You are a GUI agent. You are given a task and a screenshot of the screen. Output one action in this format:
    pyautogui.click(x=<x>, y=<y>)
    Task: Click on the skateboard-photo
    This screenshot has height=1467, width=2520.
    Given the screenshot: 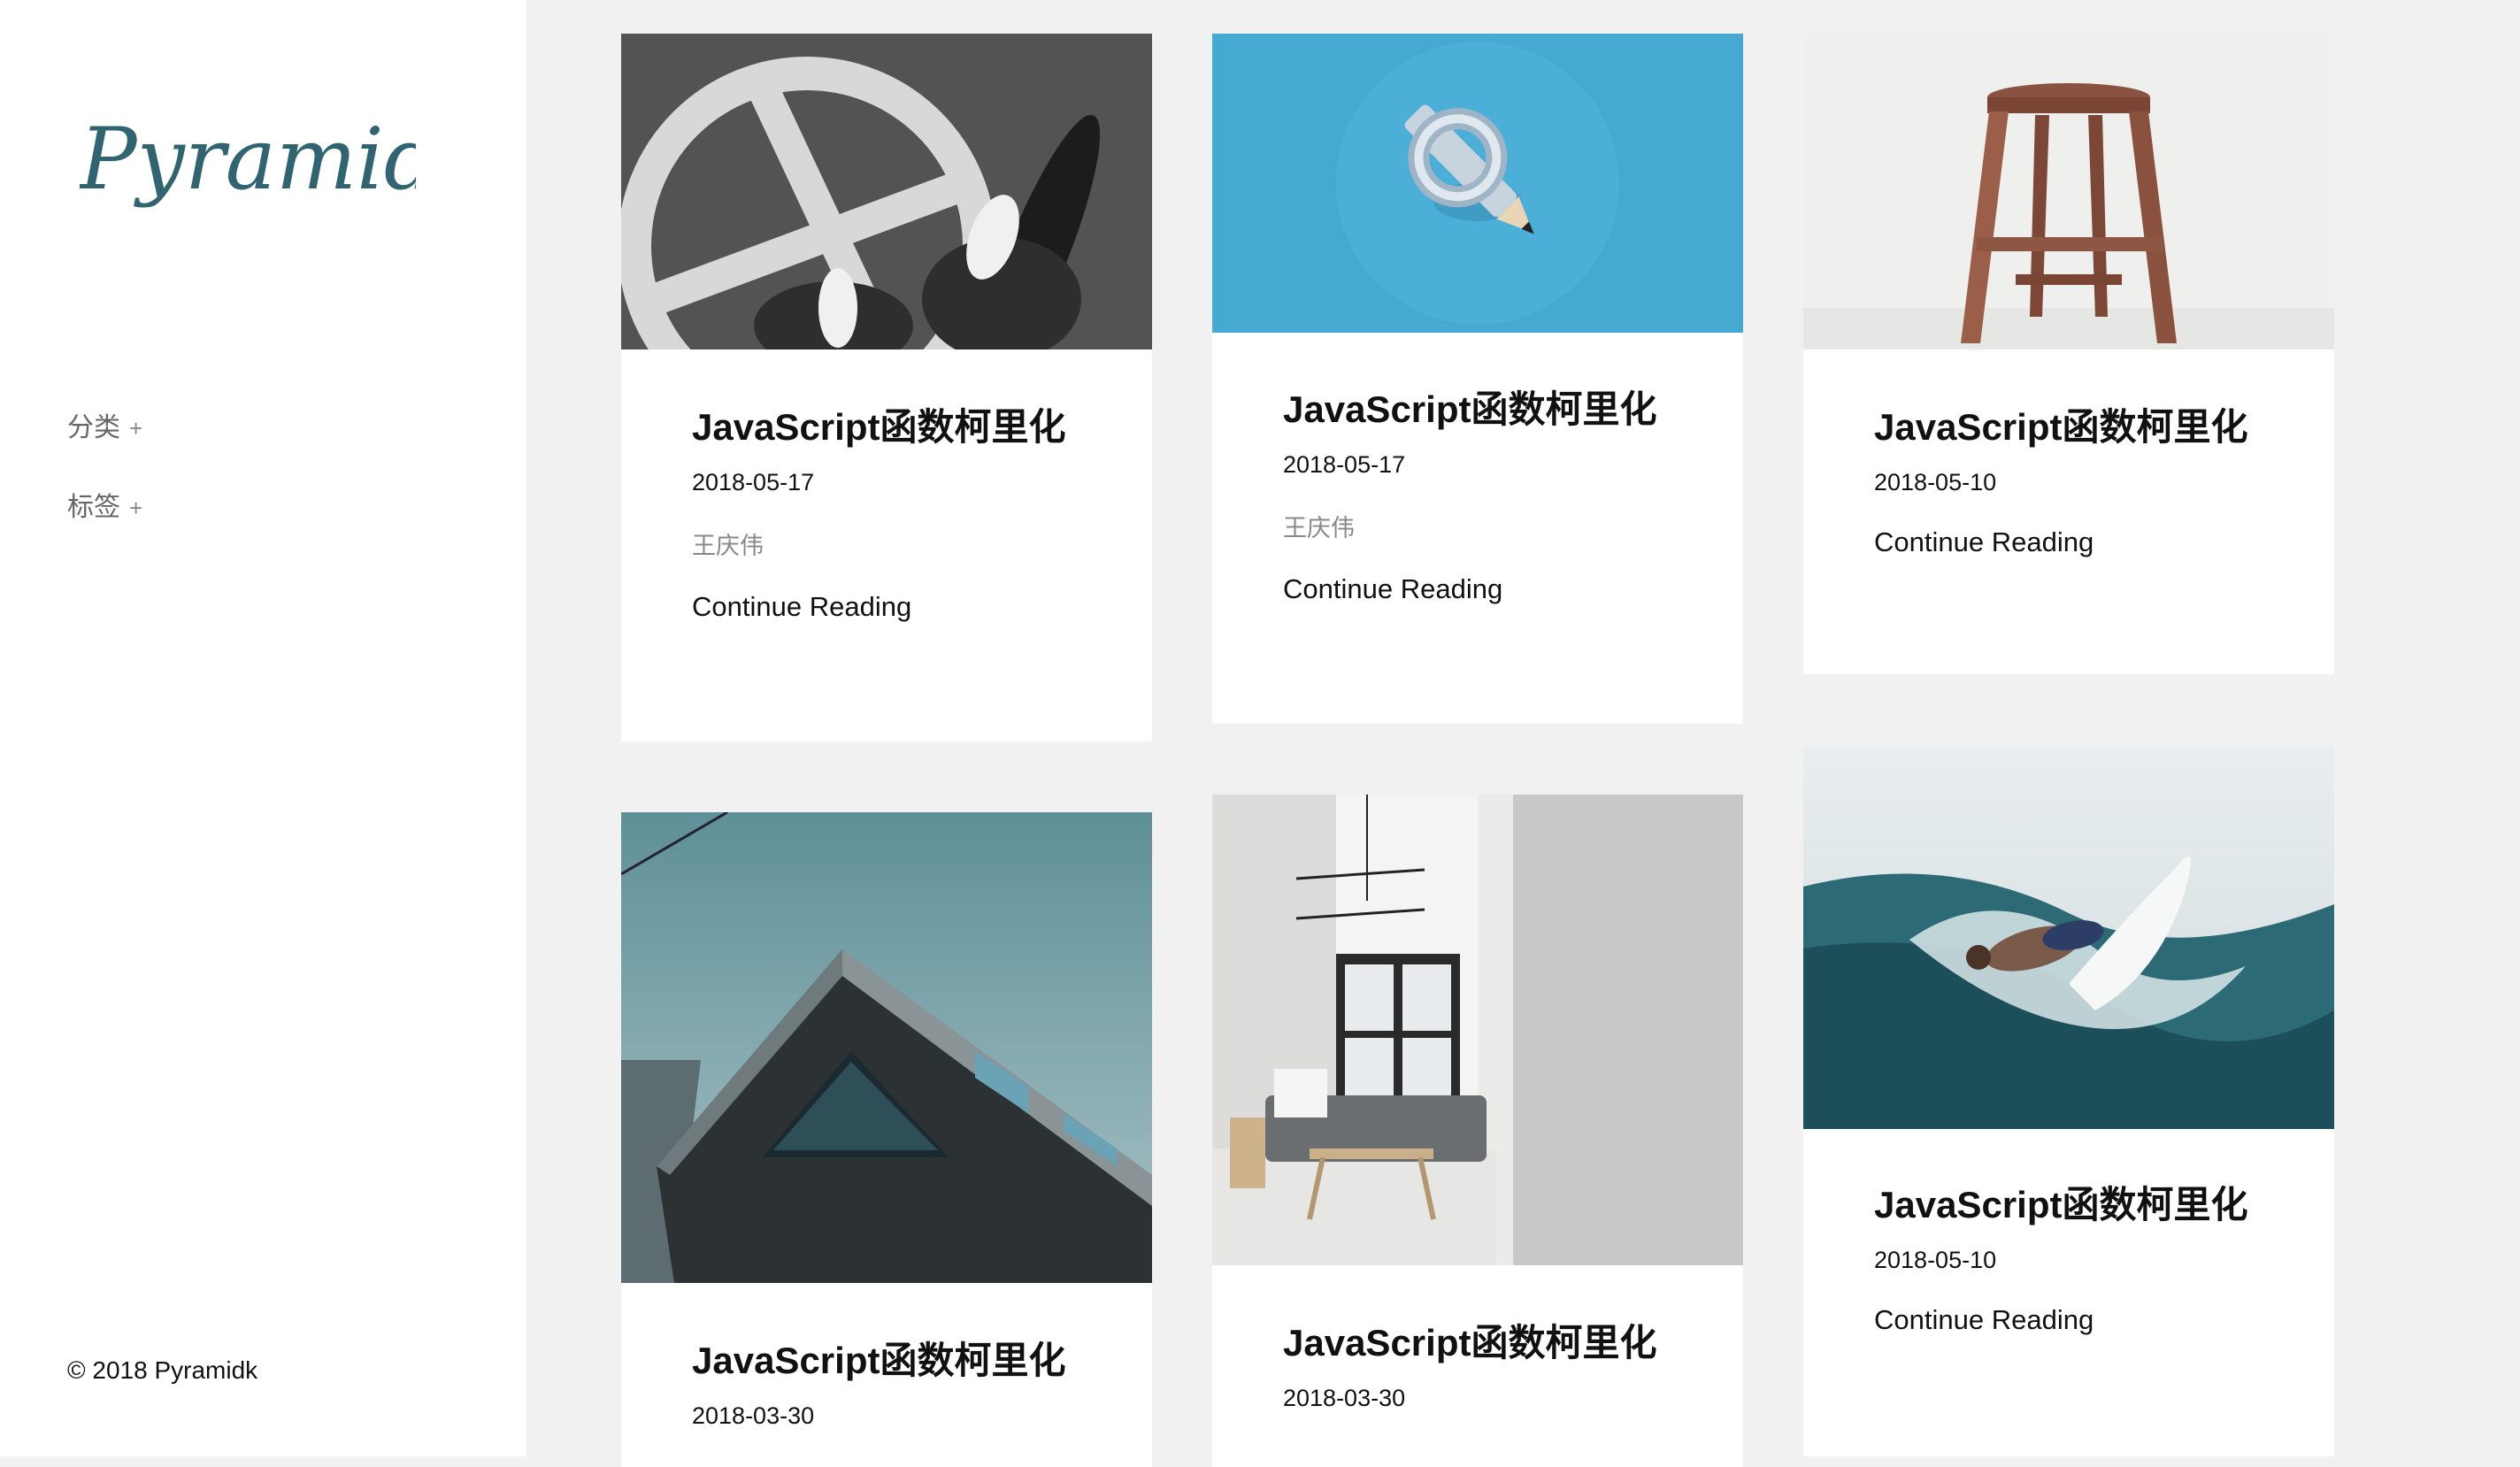 What is the action you would take?
    pyautogui.click(x=886, y=191)
    